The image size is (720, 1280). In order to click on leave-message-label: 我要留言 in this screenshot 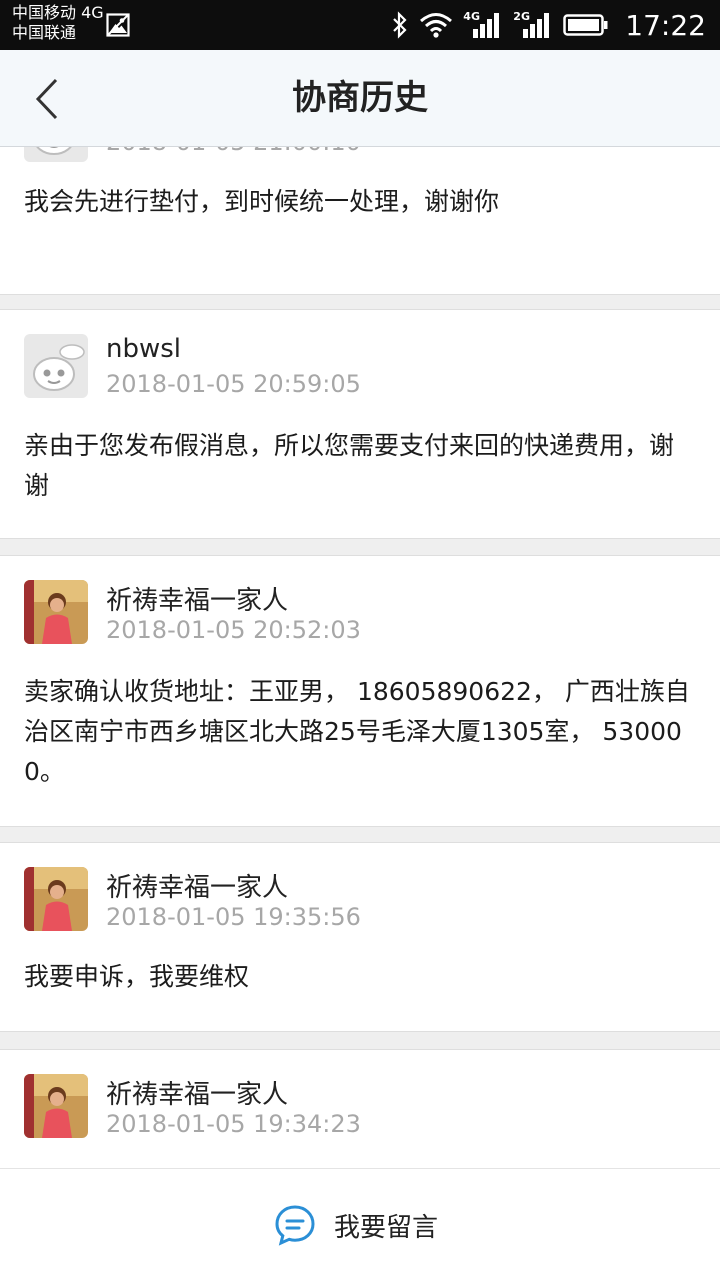, I will do `click(386, 1227)`.